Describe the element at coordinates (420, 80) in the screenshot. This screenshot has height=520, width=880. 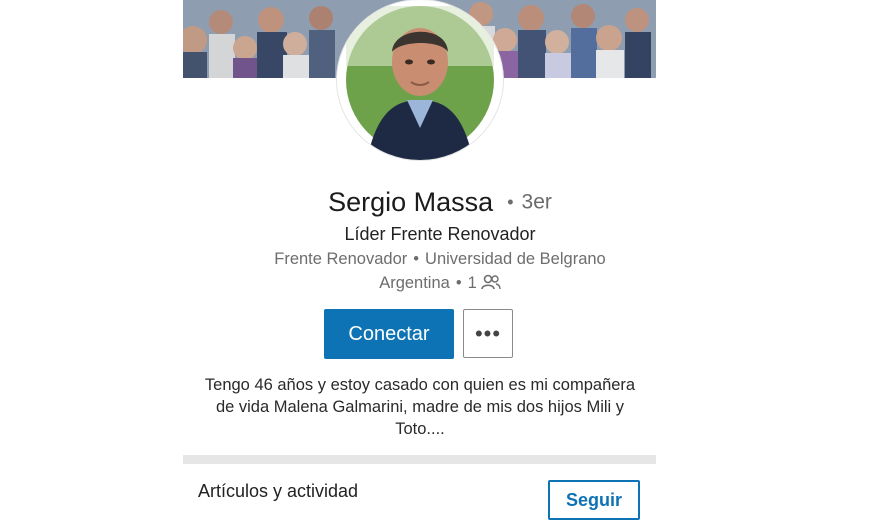
I see `profile-photo` at that location.